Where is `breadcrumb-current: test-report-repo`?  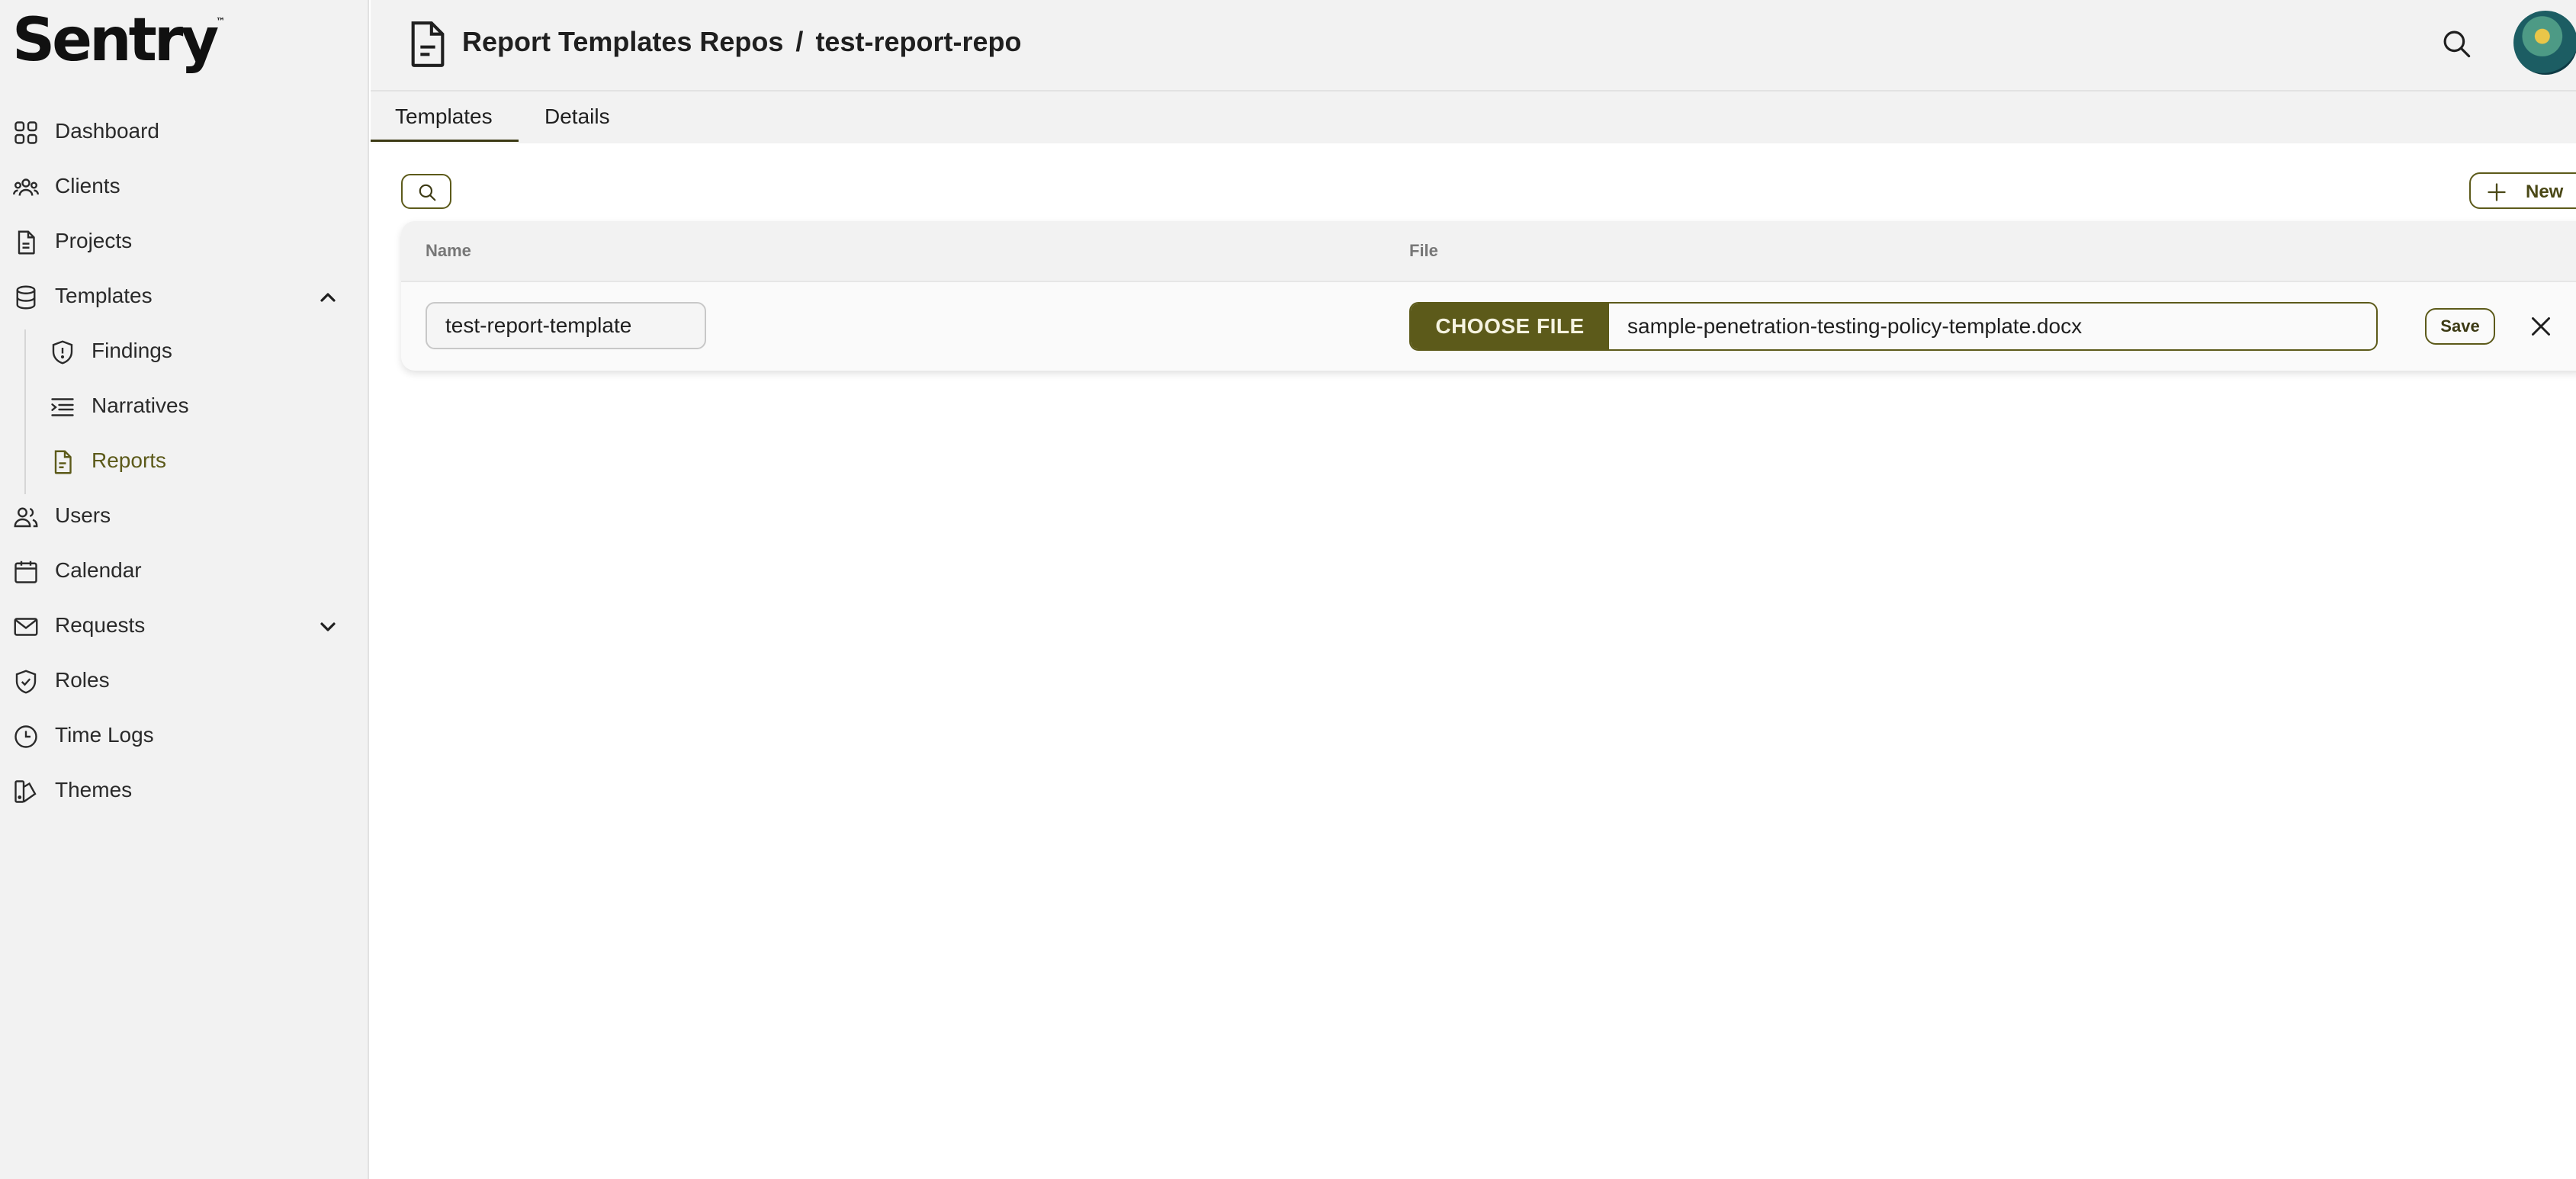 breadcrumb-current: test-report-repo is located at coordinates (918, 41).